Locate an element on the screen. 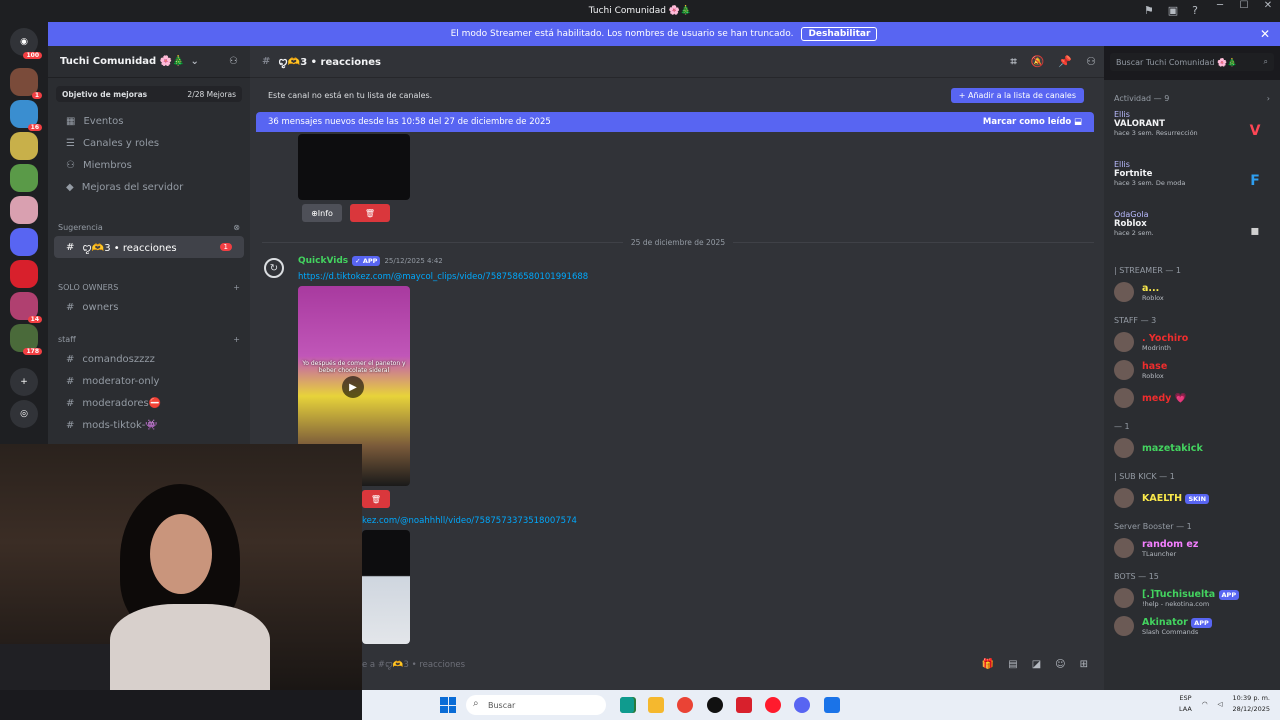 This screenshot has height=720, width=1280. category-solo-owners: SOLO OWNERS + is located at coordinates (149, 287).